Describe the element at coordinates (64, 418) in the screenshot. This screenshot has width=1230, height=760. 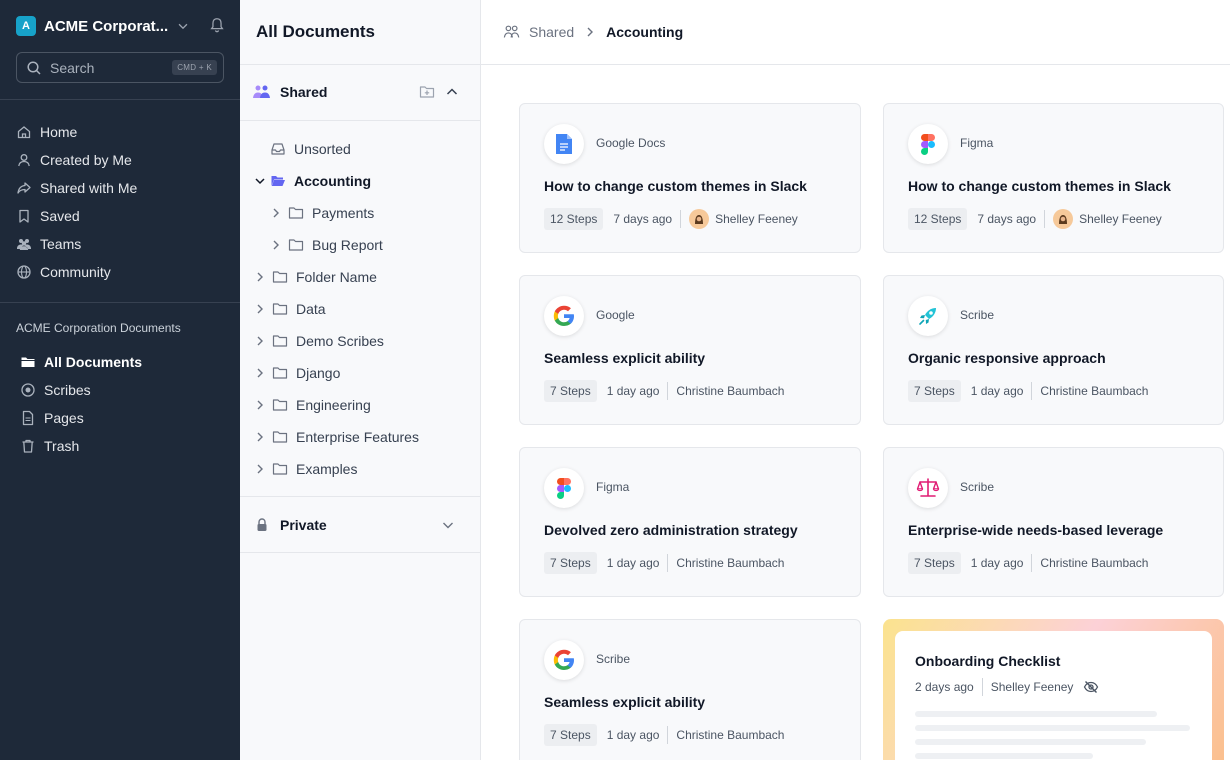
I see `nav-item-label: Pages` at that location.